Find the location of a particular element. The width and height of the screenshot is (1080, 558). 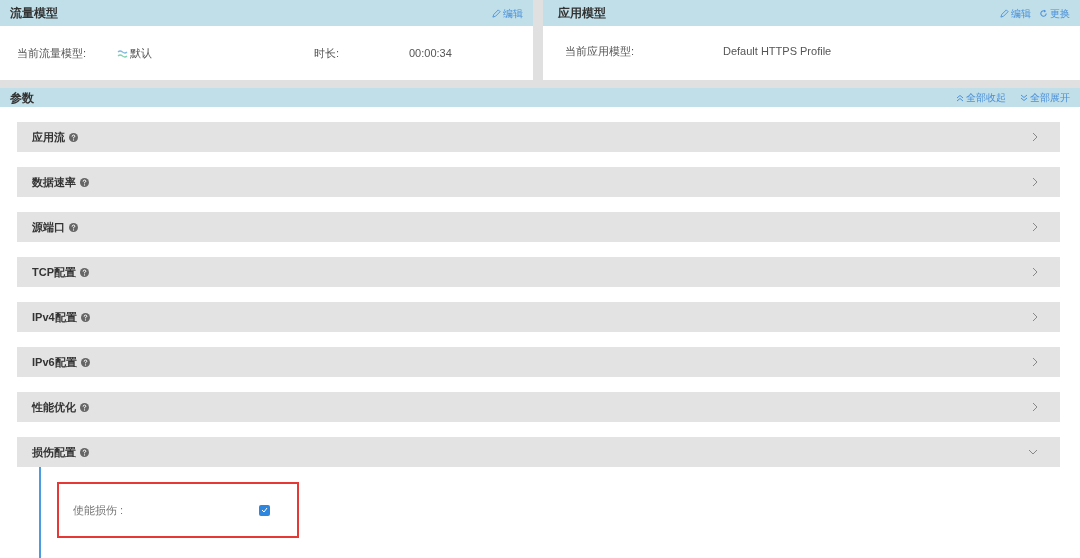

section-title: 源端口 is located at coordinates (48, 227).